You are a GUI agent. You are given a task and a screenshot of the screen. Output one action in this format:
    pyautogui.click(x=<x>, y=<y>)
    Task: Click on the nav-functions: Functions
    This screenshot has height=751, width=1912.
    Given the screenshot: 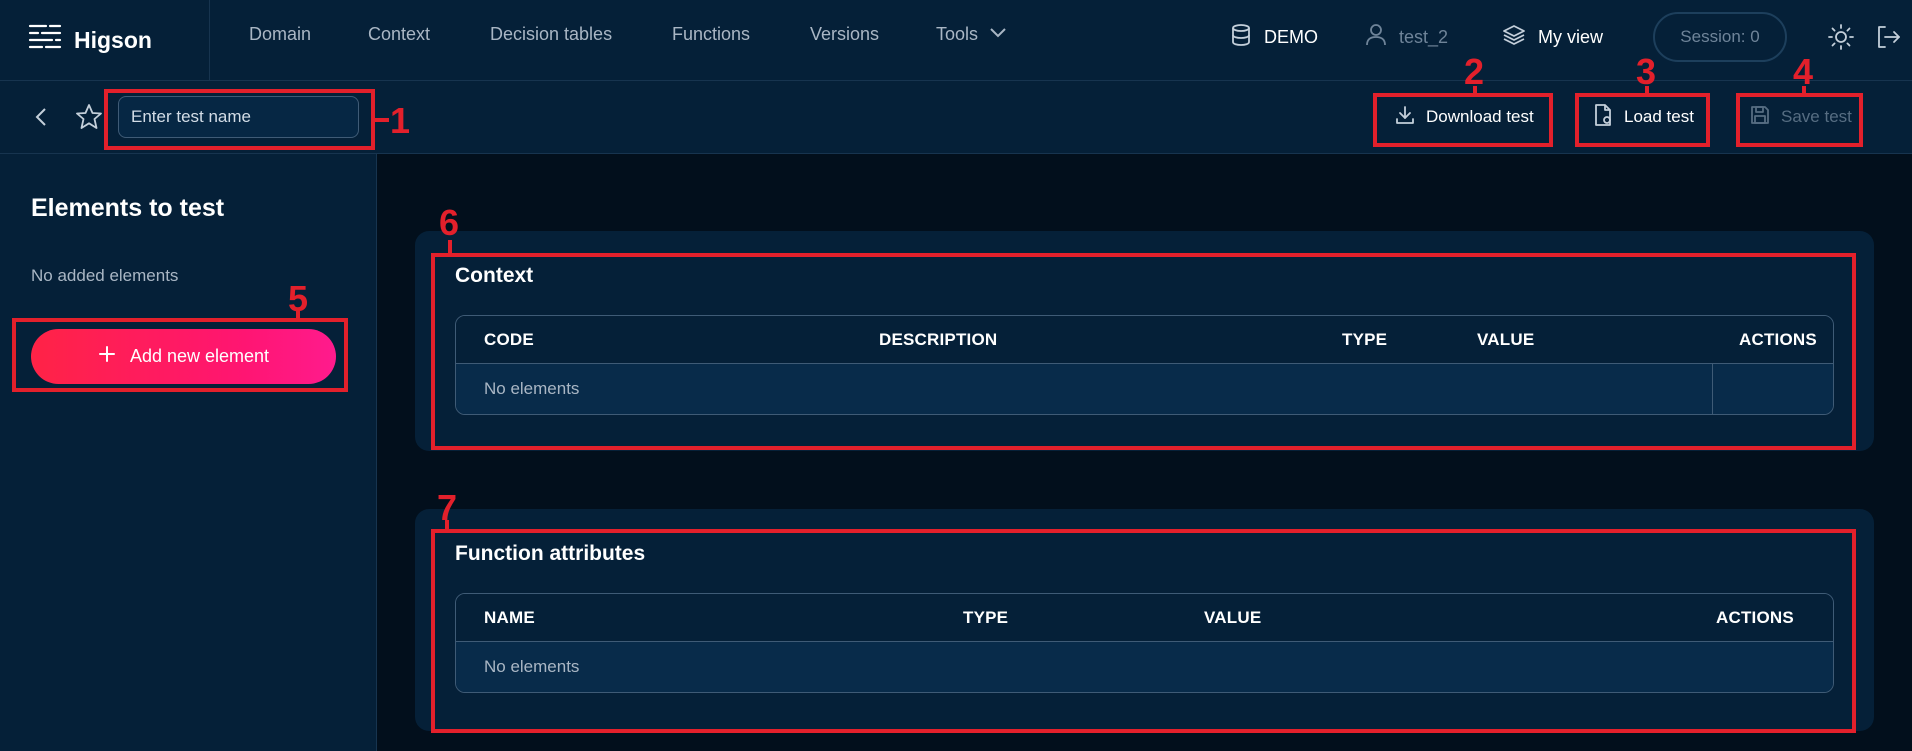 What is the action you would take?
    pyautogui.click(x=711, y=34)
    